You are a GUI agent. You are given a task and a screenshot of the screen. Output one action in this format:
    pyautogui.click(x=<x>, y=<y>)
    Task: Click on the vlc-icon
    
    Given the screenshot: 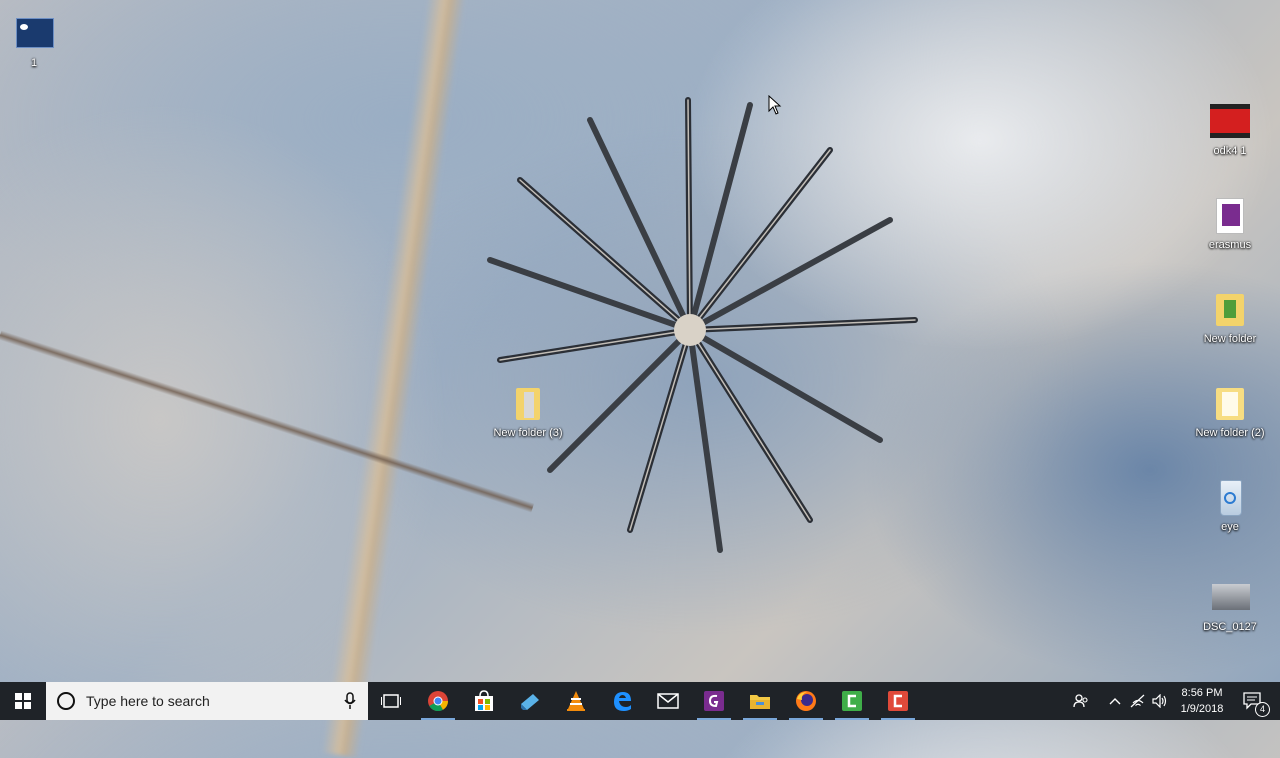 What is the action you would take?
    pyautogui.click(x=576, y=701)
    